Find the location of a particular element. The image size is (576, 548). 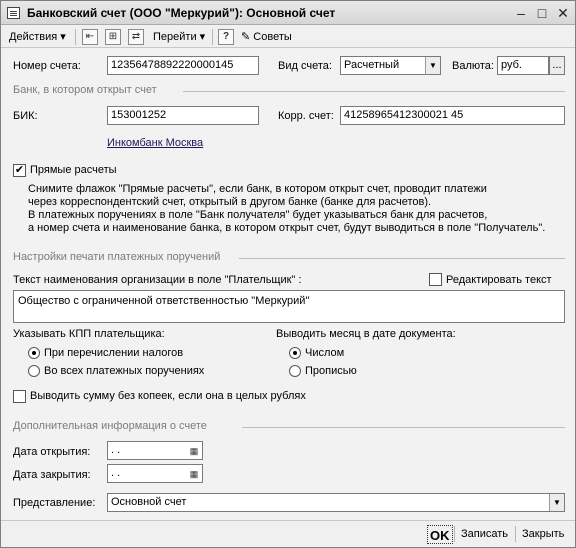

help-icon: ? is located at coordinates (226, 37).